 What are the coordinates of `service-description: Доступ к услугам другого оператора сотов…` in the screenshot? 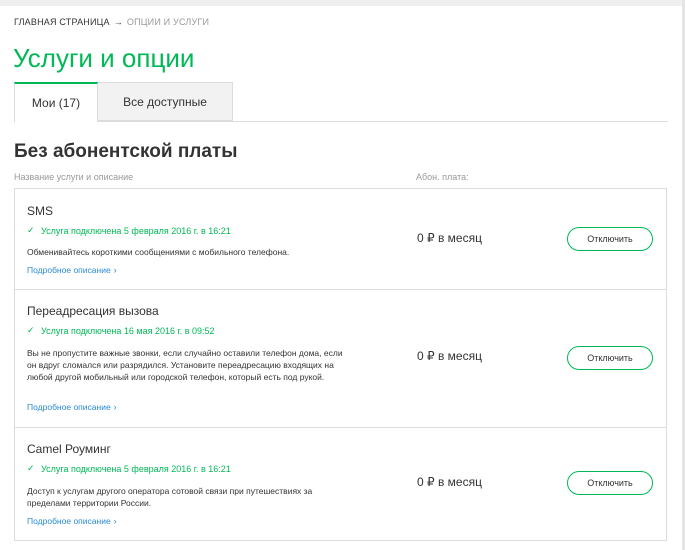 It's located at (170, 497).